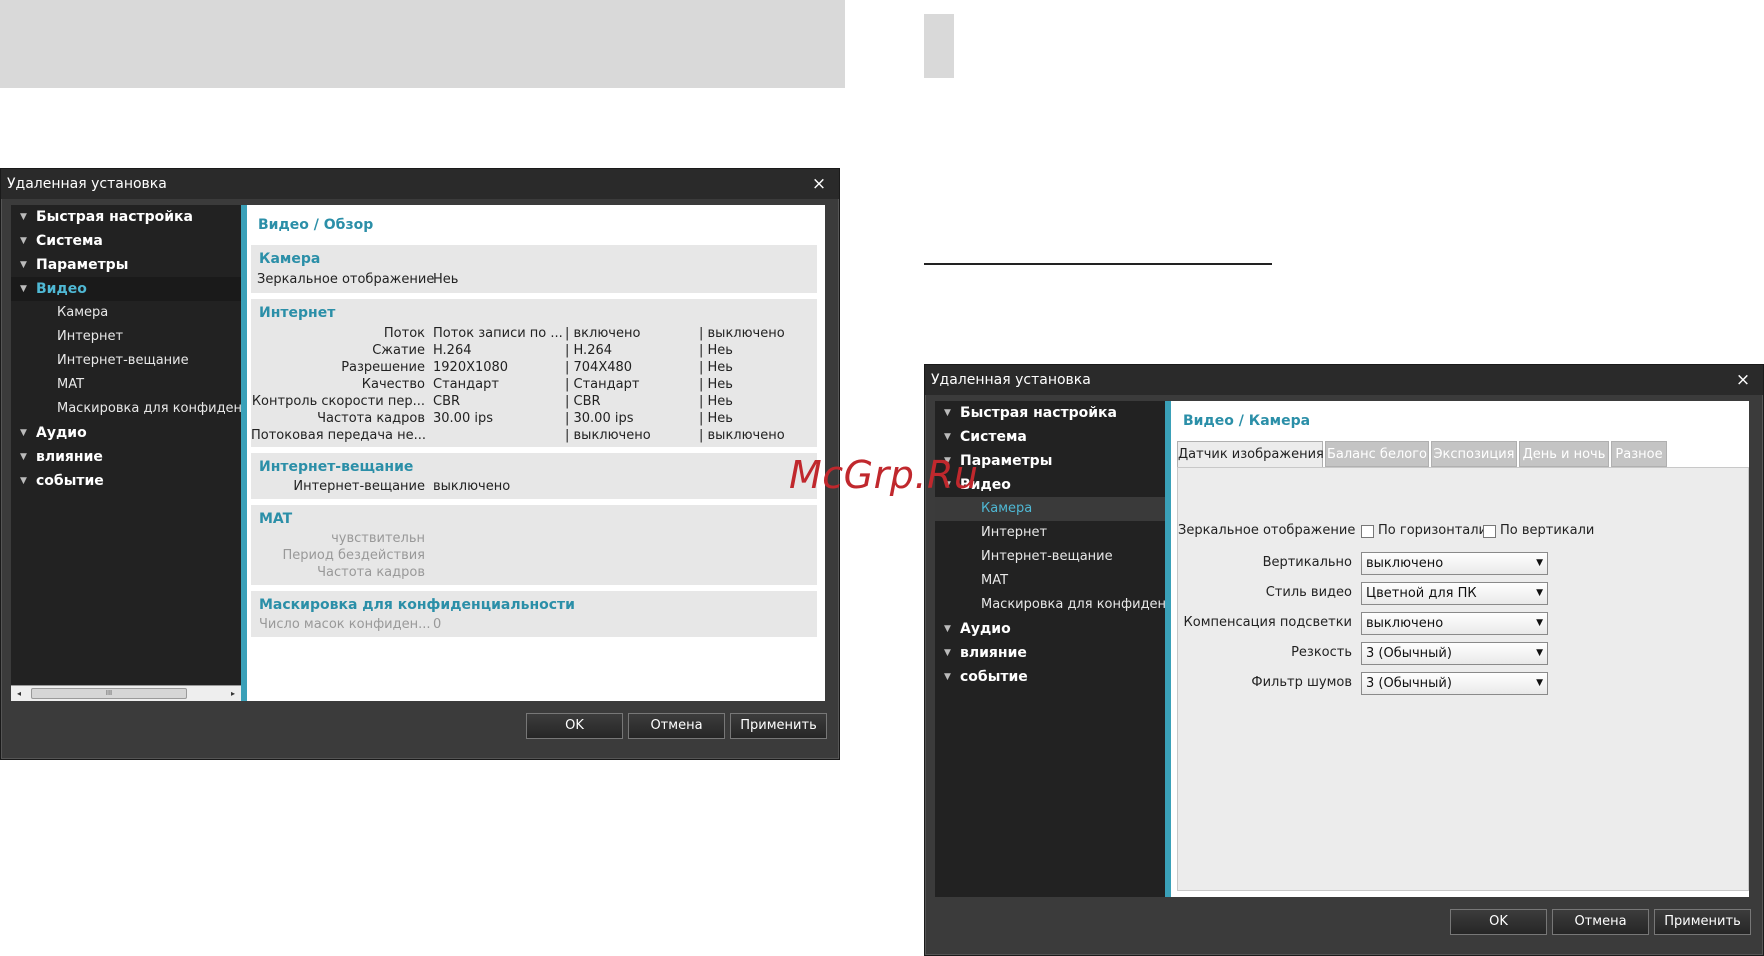 This screenshot has width=1764, height=956. I want to click on select-value: Цветной для ПК, so click(1421, 593).